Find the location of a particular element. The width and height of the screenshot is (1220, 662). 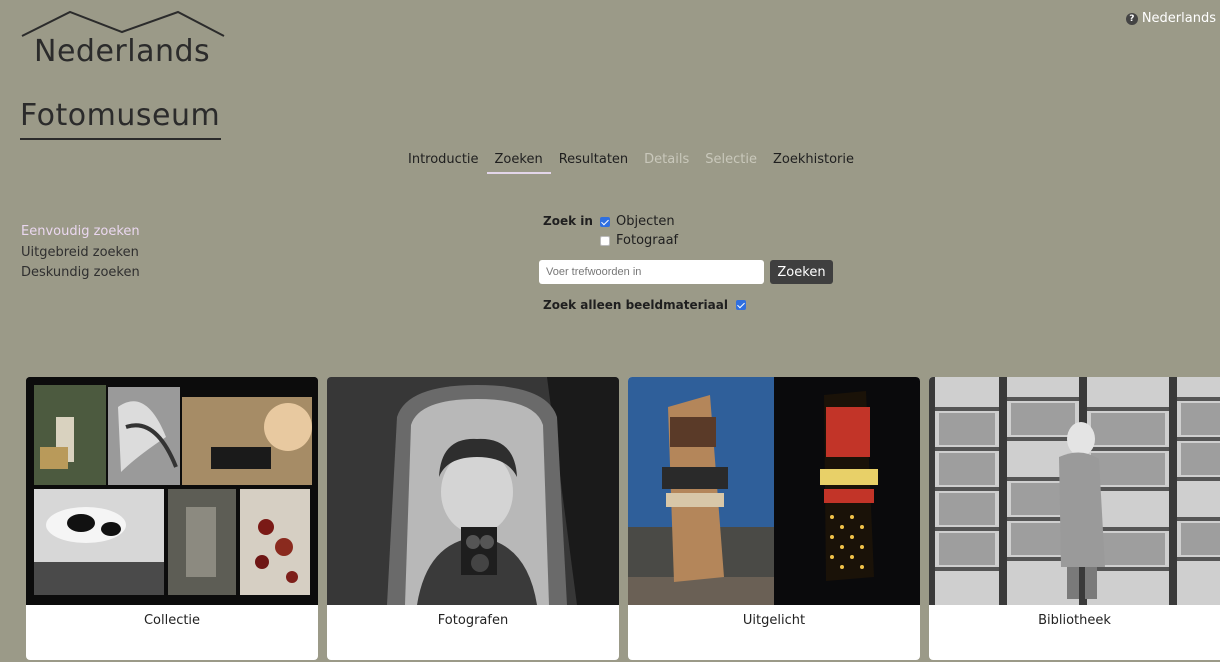

search-input is located at coordinates (651, 272).